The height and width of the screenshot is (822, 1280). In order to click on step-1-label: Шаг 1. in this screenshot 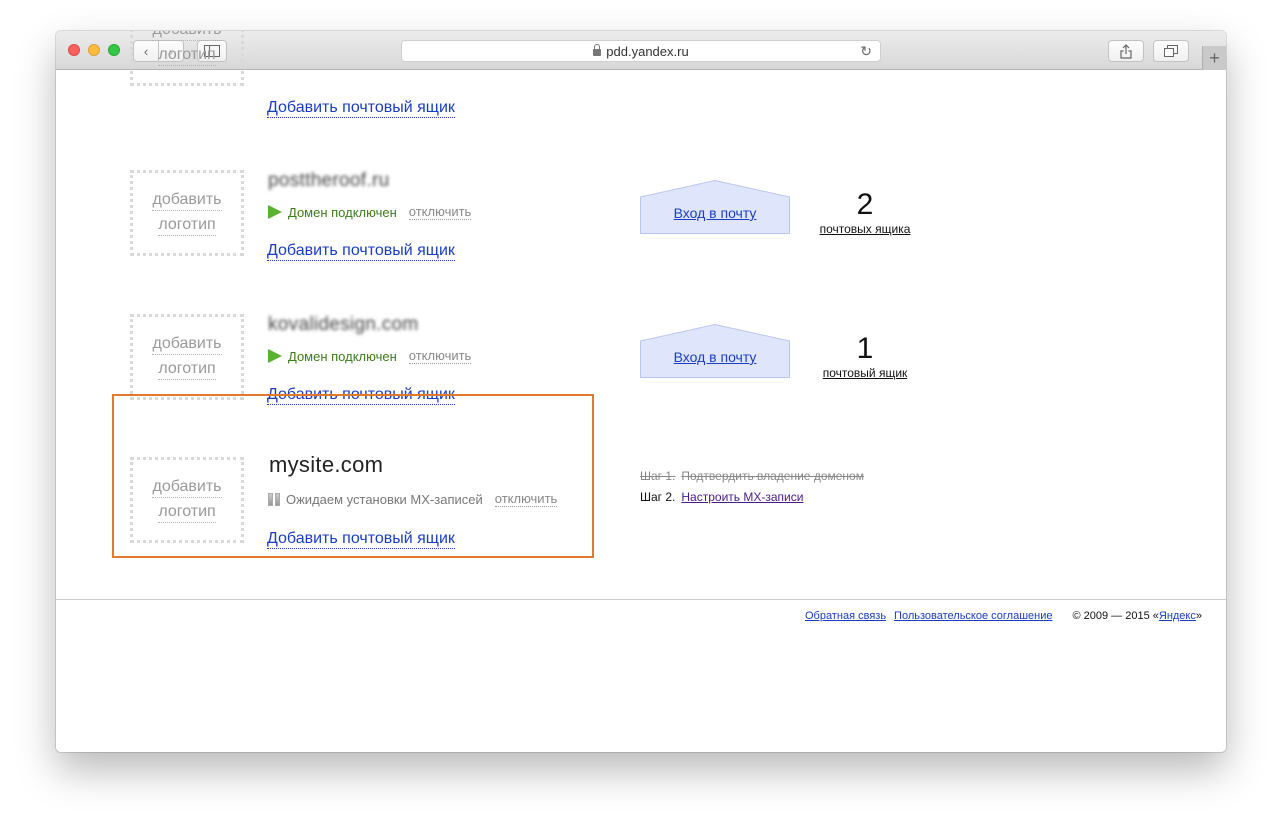, I will do `click(658, 476)`.